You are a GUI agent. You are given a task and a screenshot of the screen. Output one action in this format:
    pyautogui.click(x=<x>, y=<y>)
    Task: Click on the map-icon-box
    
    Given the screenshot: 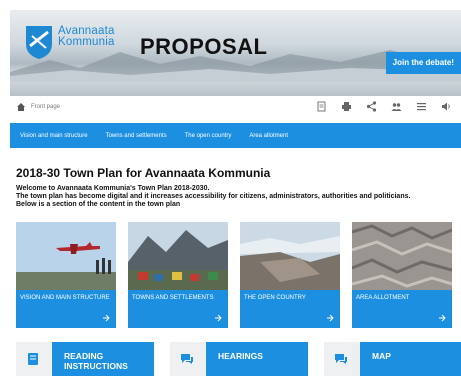 What is the action you would take?
    pyautogui.click(x=342, y=359)
    